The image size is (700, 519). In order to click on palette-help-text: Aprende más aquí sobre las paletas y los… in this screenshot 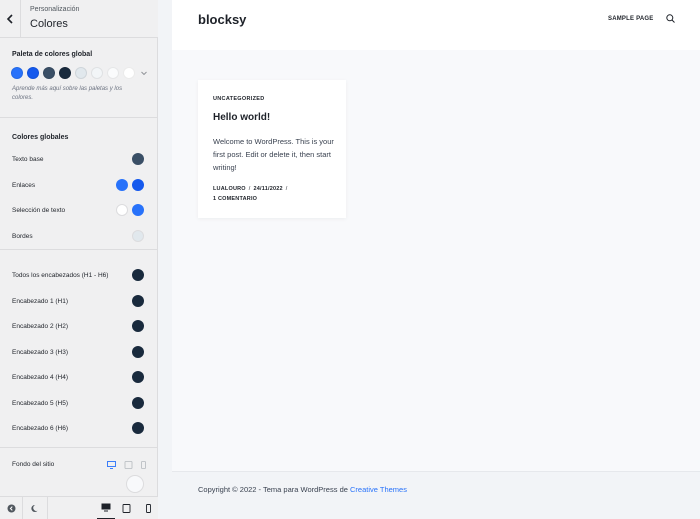, I will do `click(67, 93)`.